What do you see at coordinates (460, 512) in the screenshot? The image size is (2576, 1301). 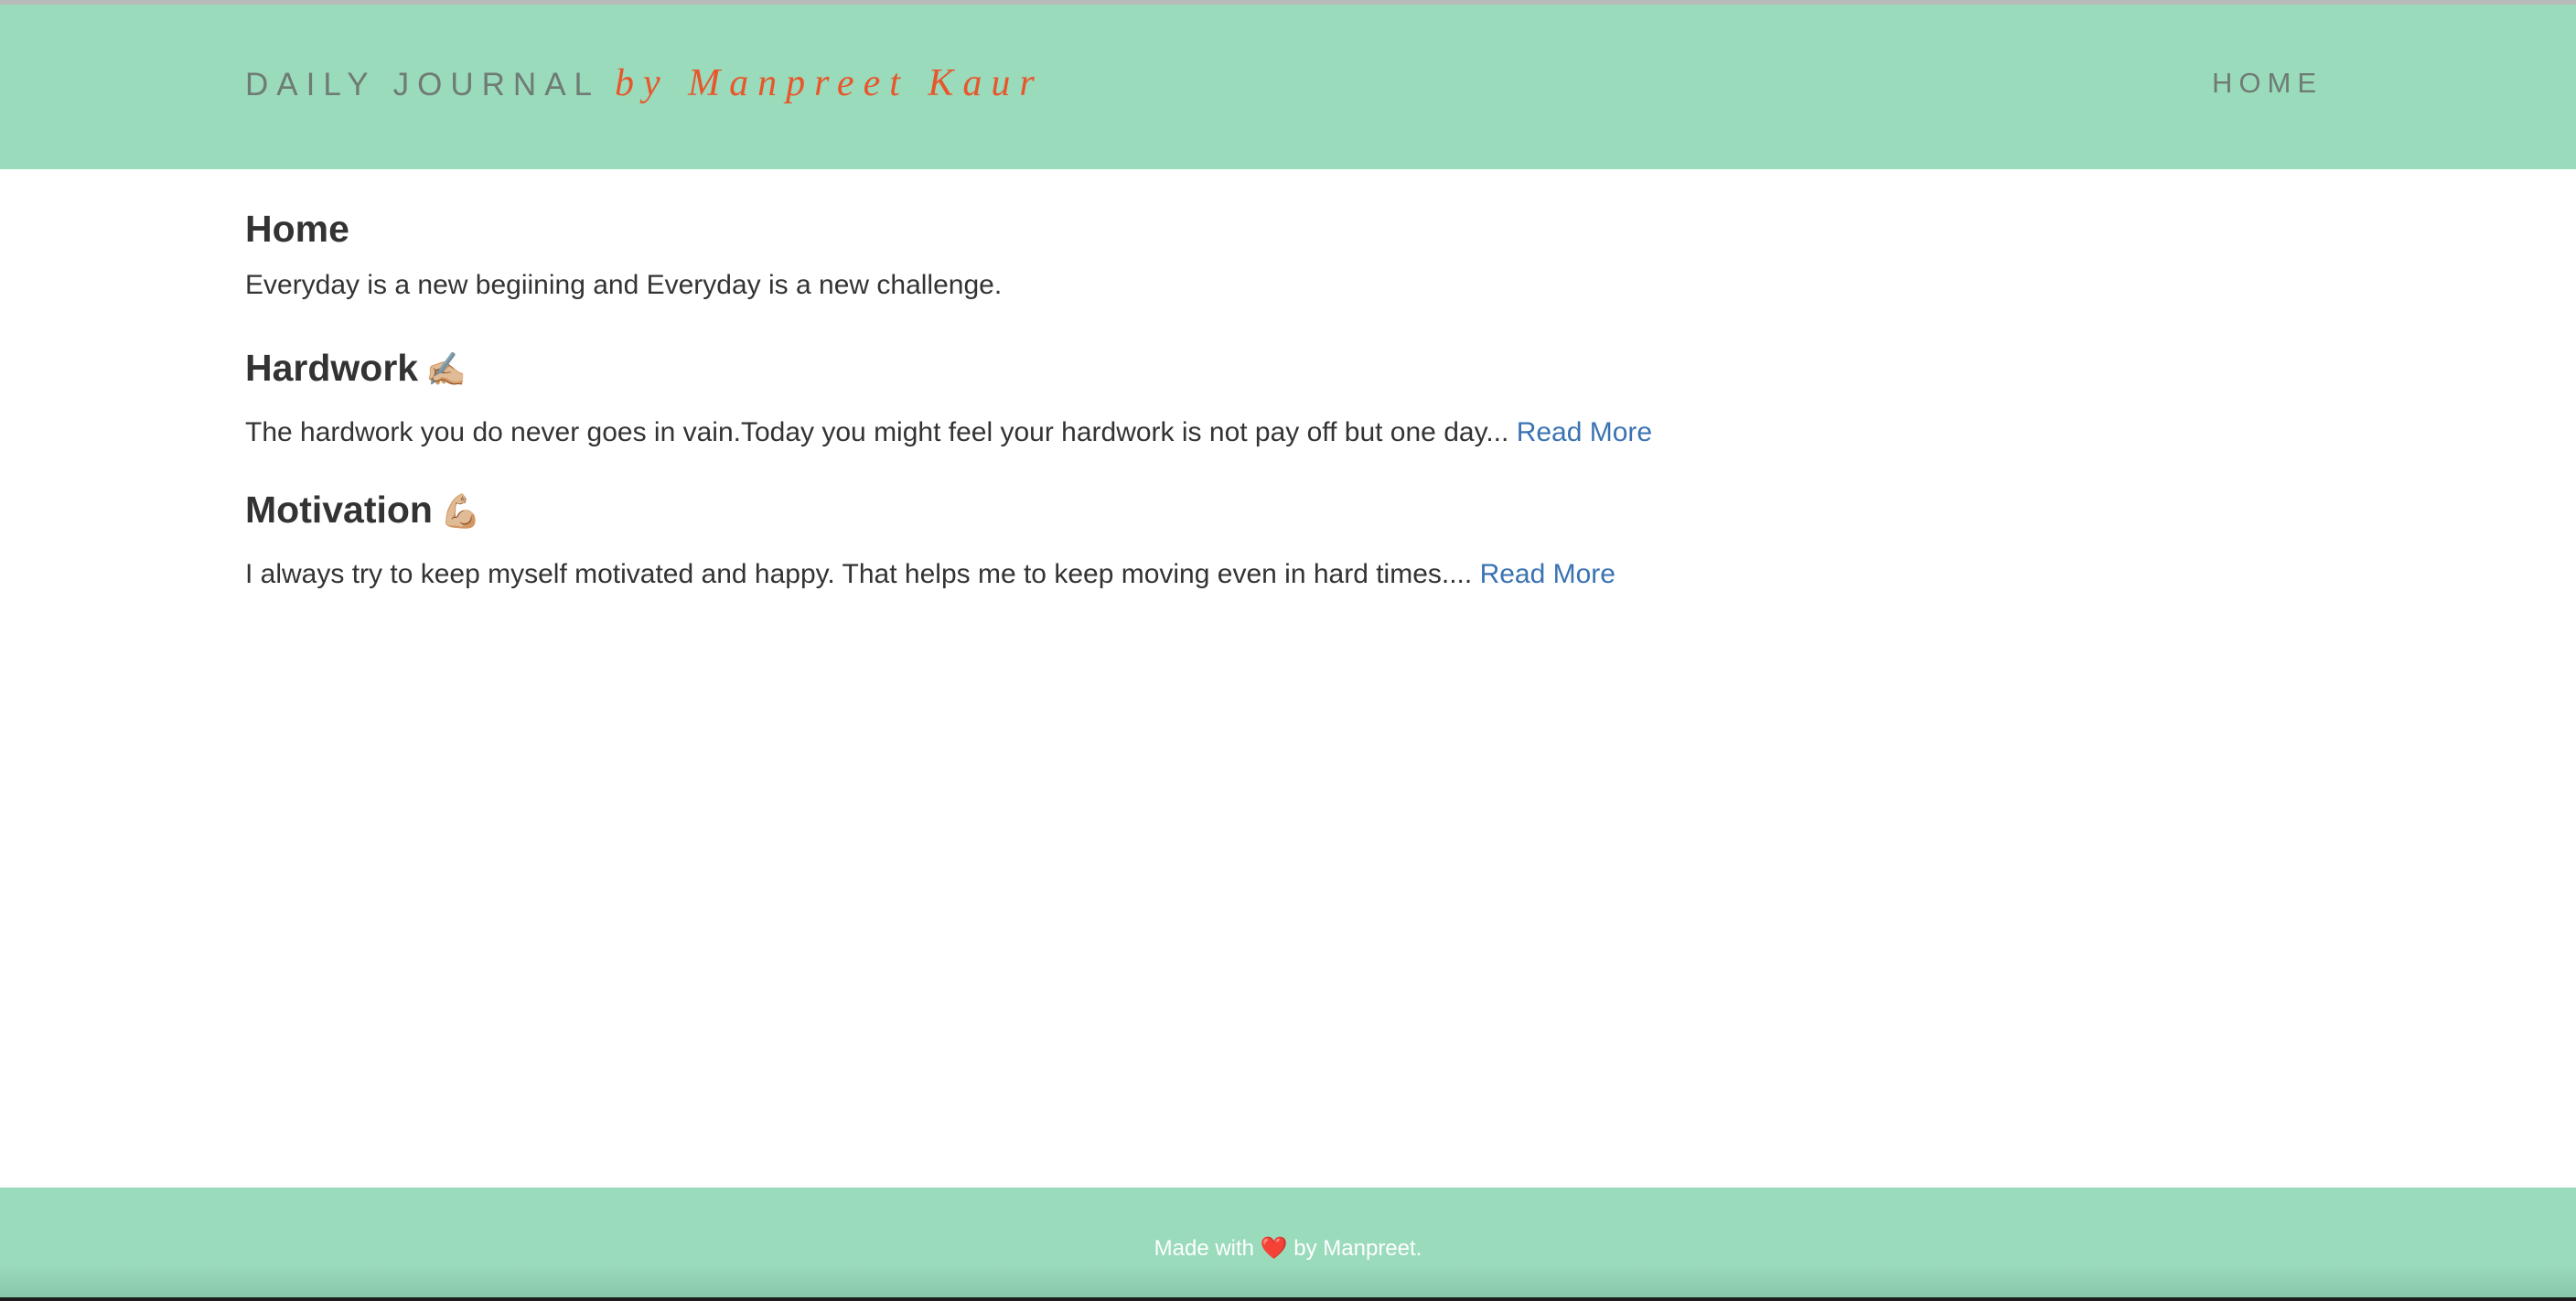 I see `flexed-biceps-icon: 💪🏼` at bounding box center [460, 512].